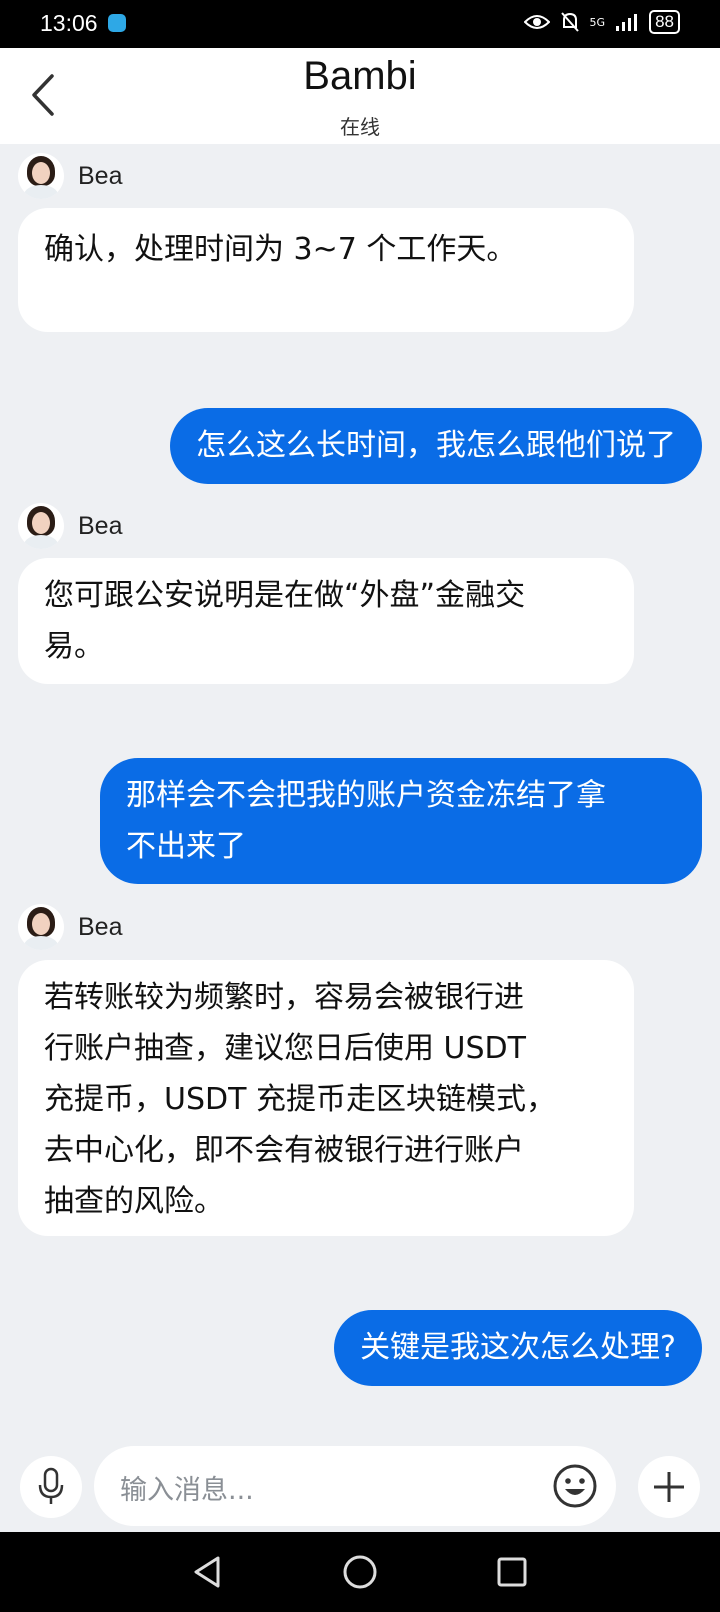 The image size is (720, 1612). I want to click on app-notification-icon, so click(117, 23).